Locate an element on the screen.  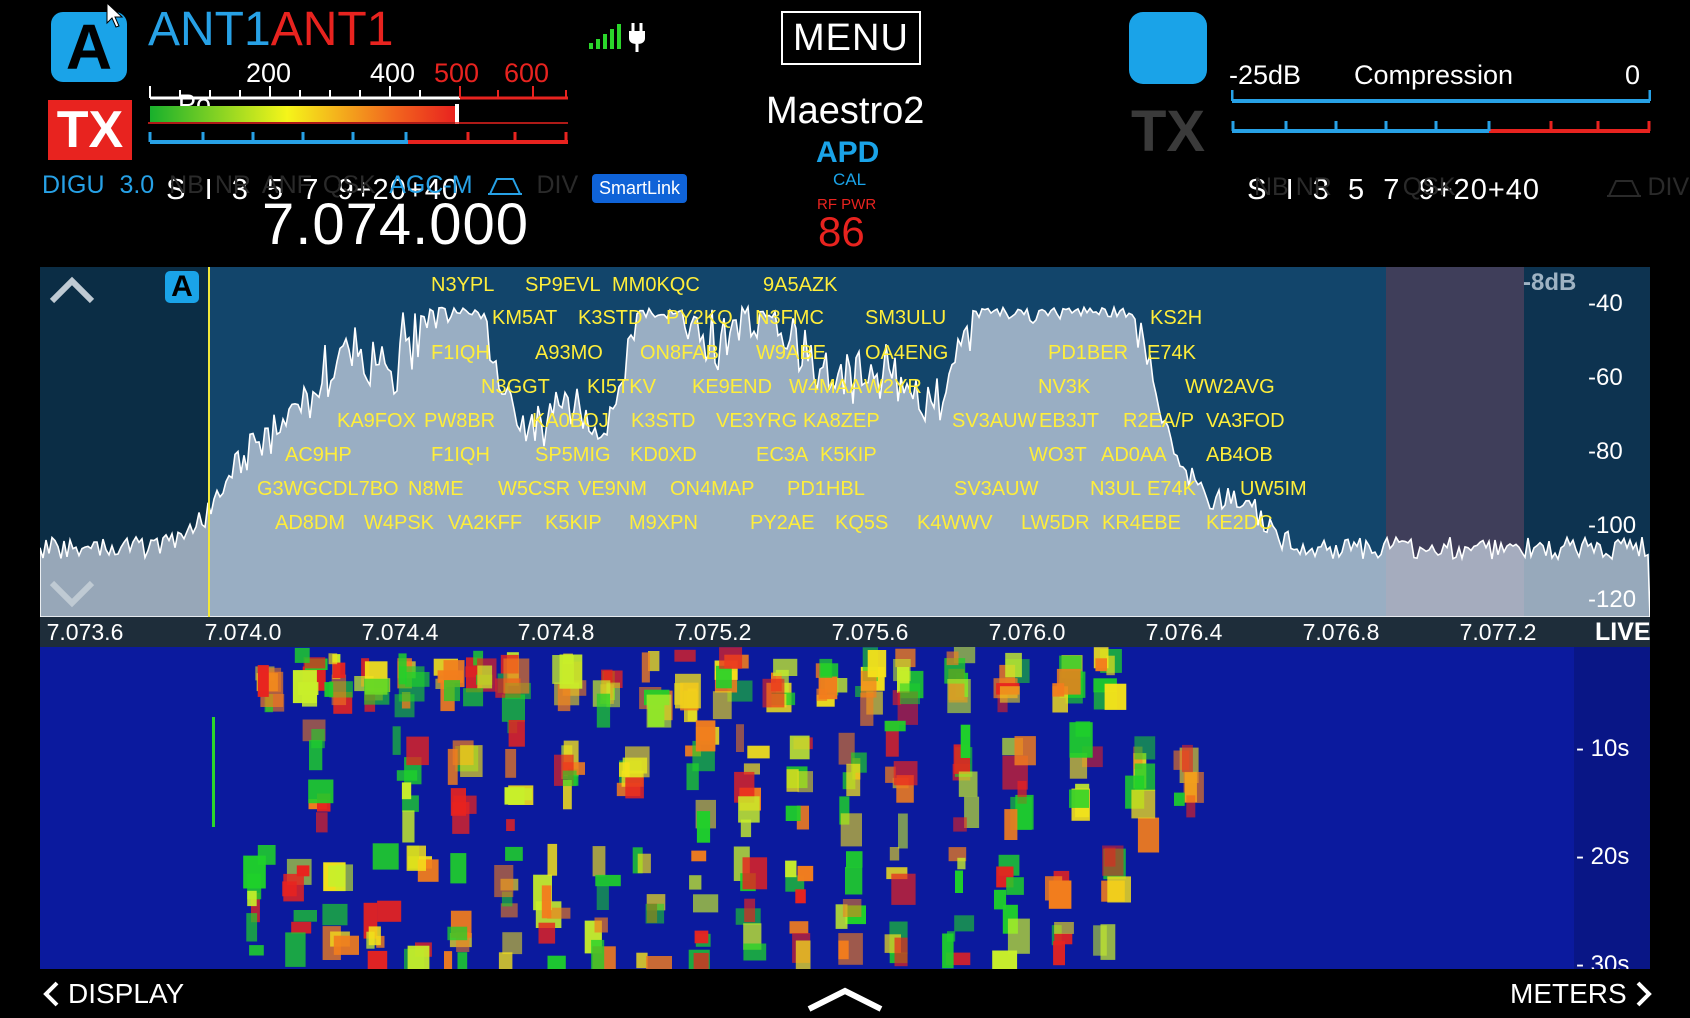
spot-callsign: SM3ULU is located at coordinates (905, 318).